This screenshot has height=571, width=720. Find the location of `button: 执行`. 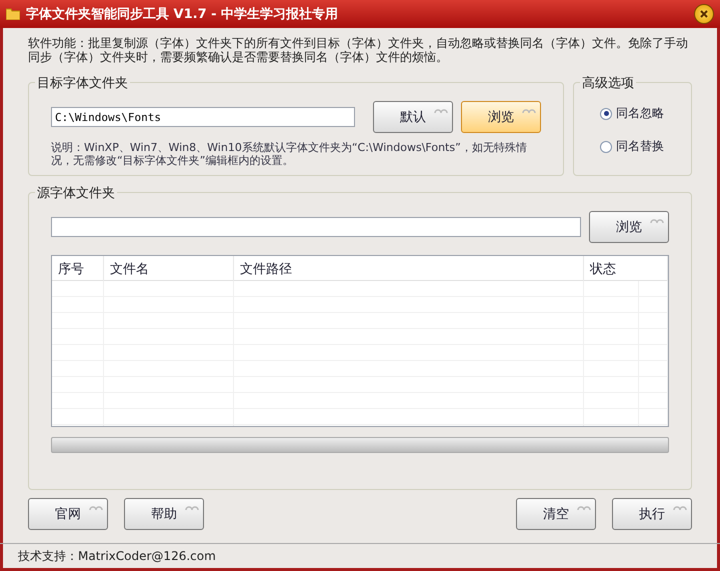

button: 执行 is located at coordinates (652, 514).